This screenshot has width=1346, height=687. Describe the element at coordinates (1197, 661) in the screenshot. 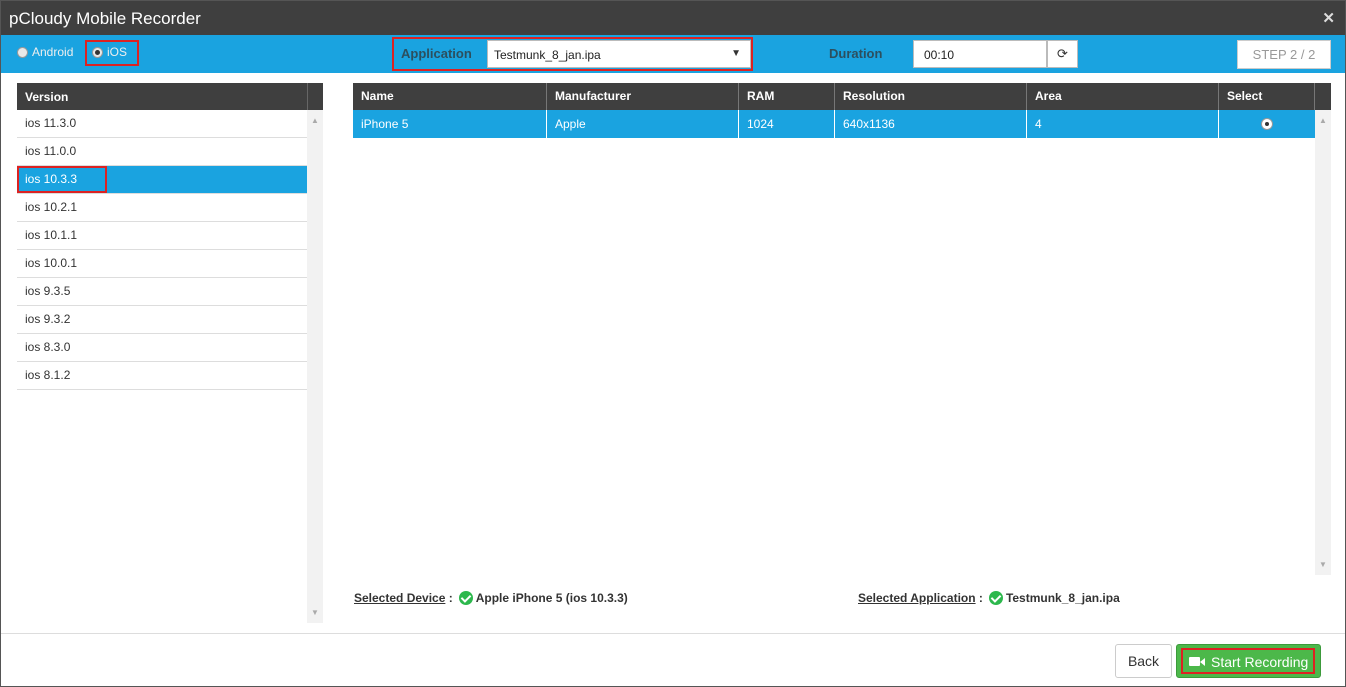

I see `video-camera-icon` at that location.